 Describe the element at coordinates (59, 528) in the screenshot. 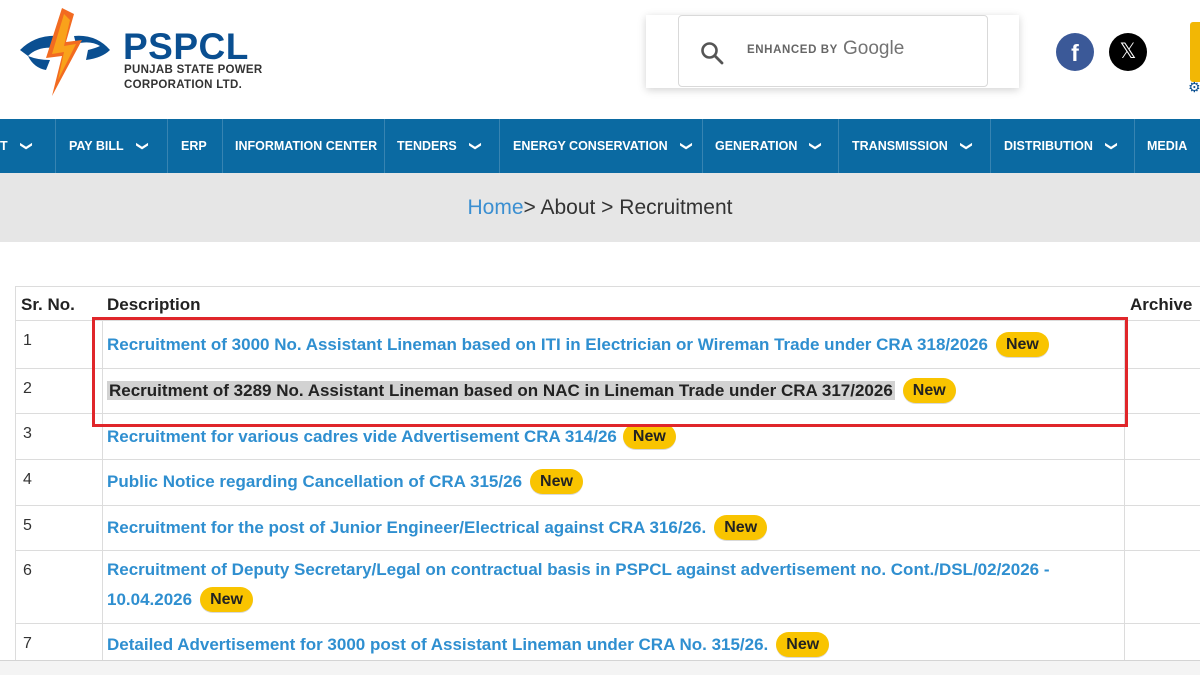

I see `row-sr-no: 5` at that location.